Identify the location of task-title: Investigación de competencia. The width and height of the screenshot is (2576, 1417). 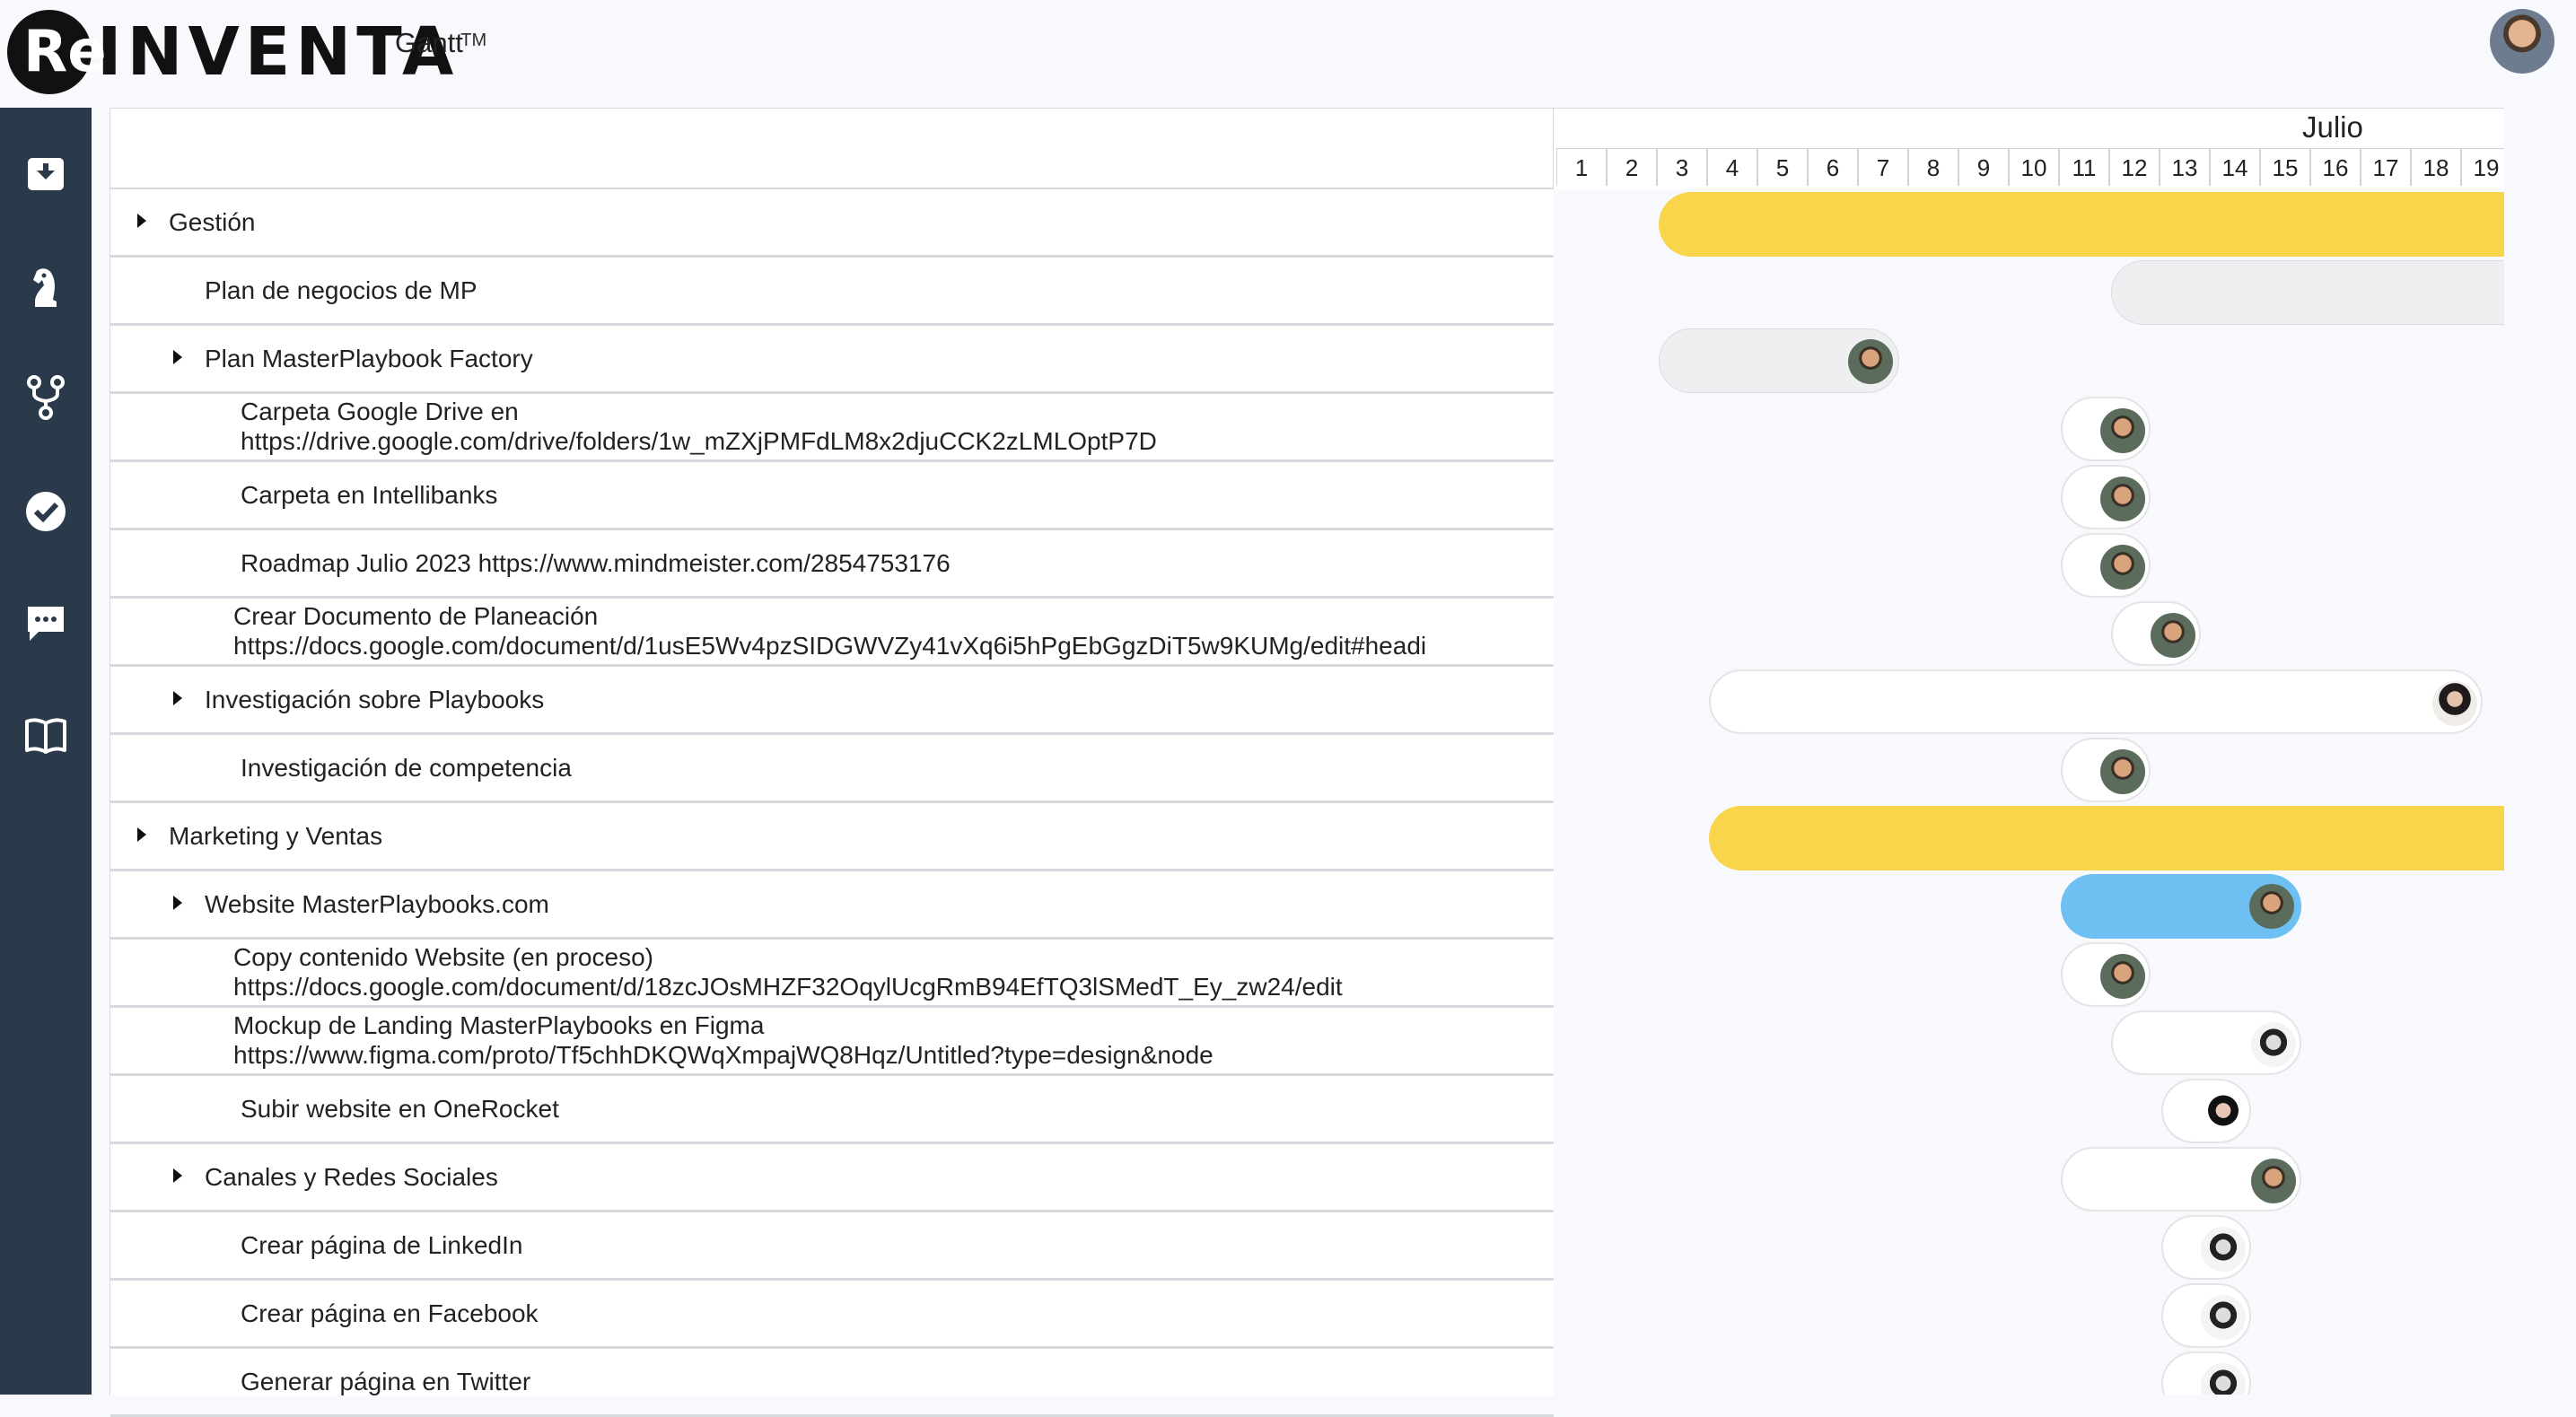
(406, 768).